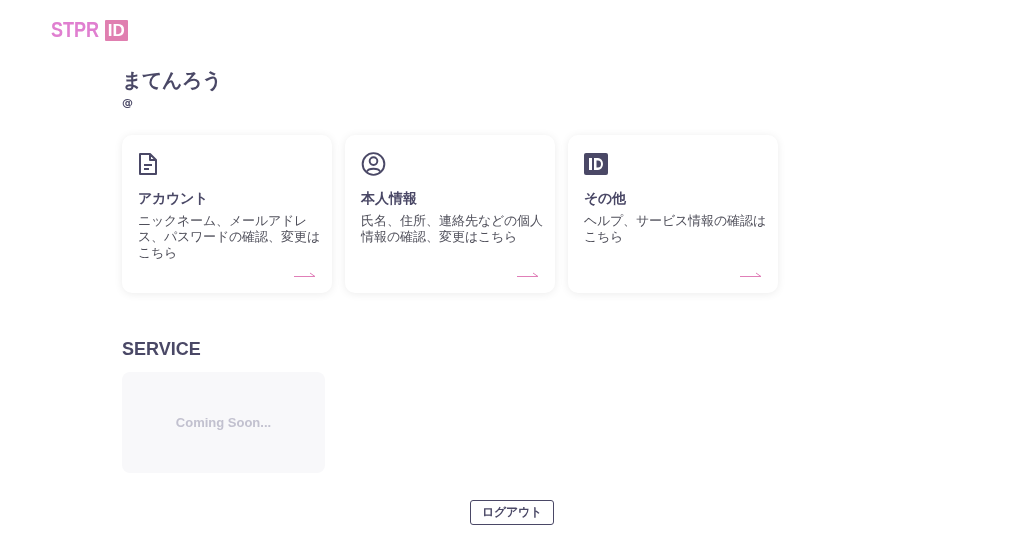  What do you see at coordinates (512, 512) in the screenshot?
I see `logout-button: ログアウト` at bounding box center [512, 512].